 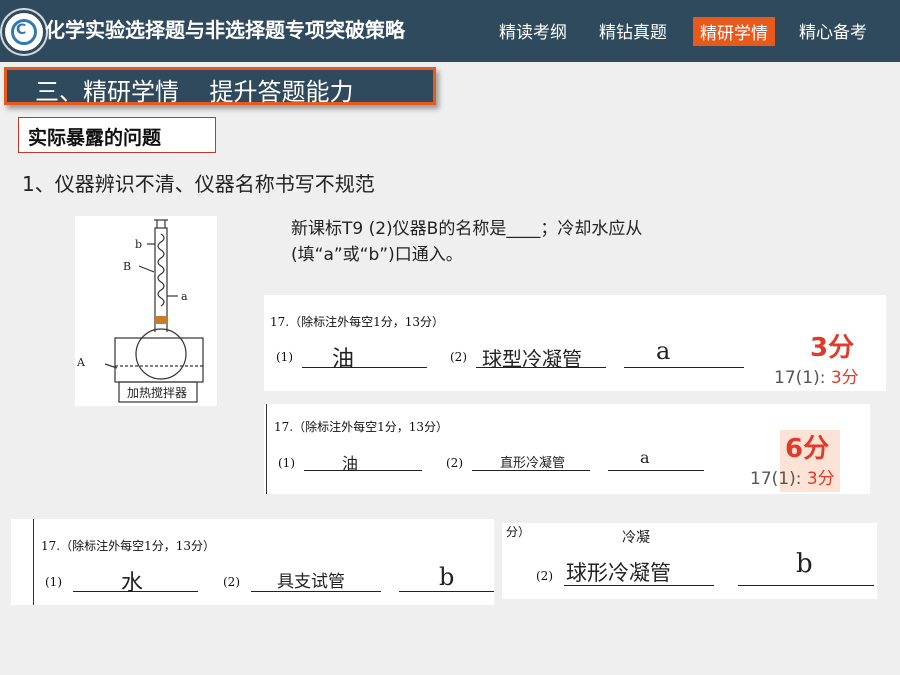 What do you see at coordinates (633, 30) in the screenshot?
I see `nav-item-exam-questions: 精钻真题` at bounding box center [633, 30].